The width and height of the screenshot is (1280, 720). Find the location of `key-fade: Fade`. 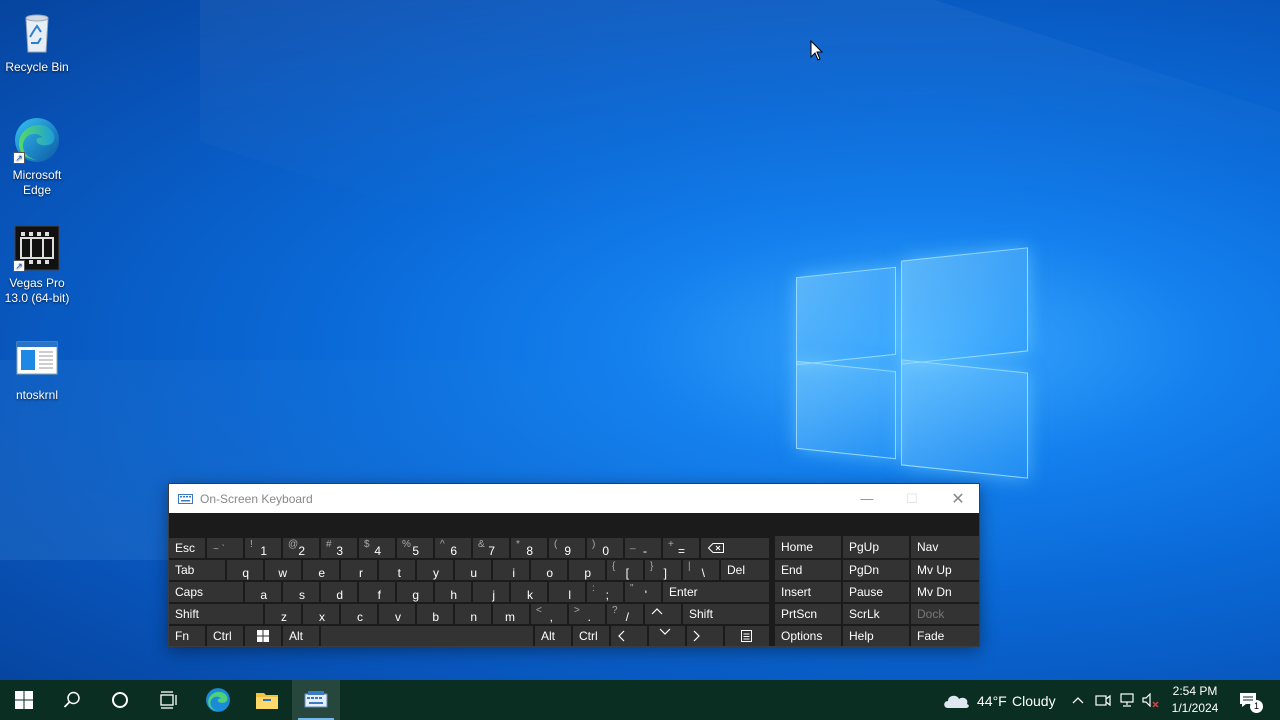

key-fade: Fade is located at coordinates (945, 636).